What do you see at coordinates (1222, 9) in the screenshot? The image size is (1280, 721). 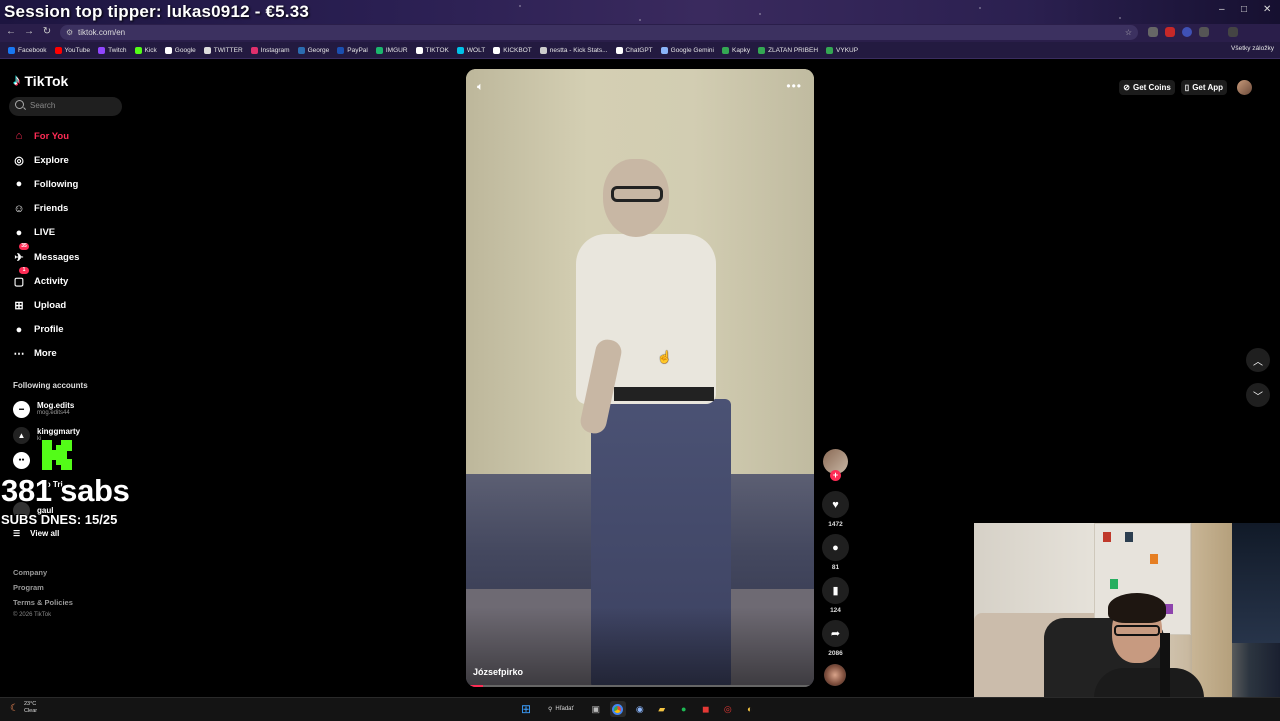 I see `minimize-button: –` at bounding box center [1222, 9].